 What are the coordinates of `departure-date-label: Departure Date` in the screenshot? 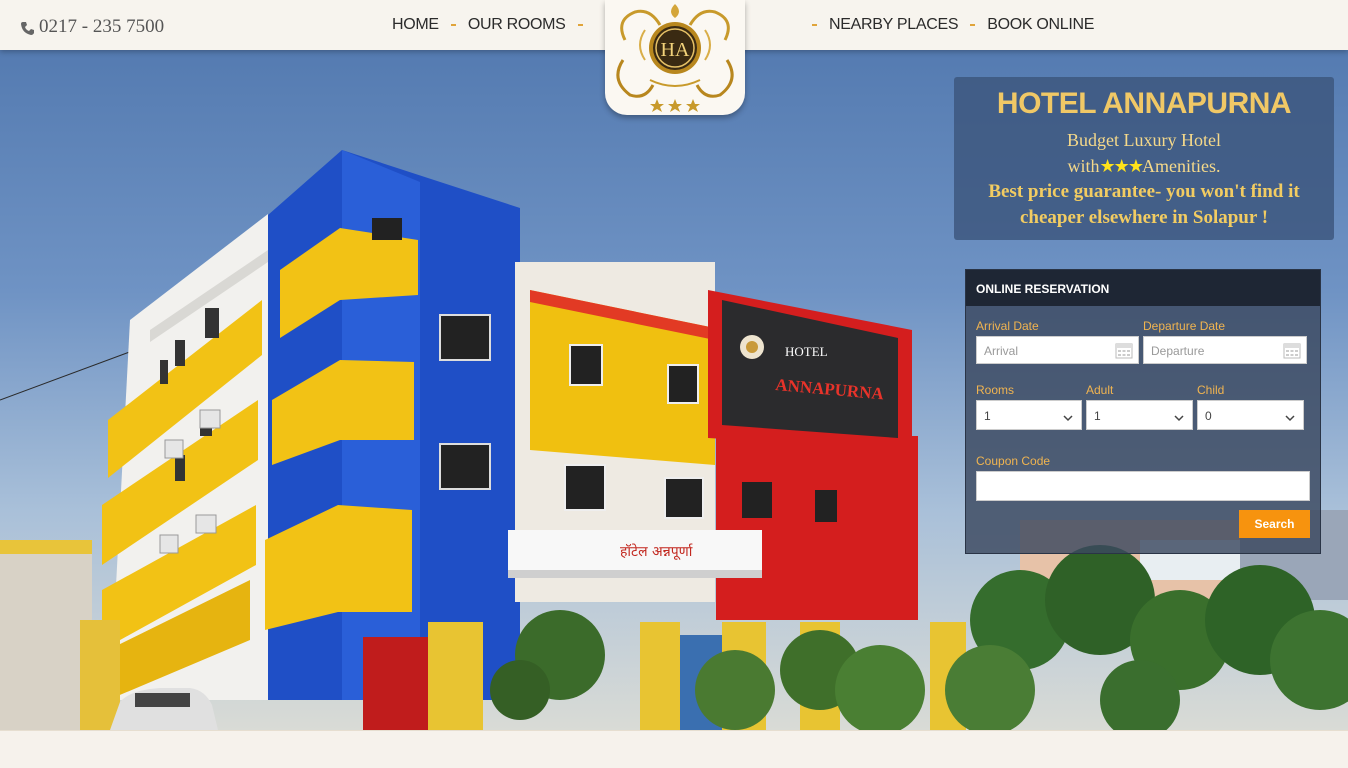 It's located at (1184, 326).